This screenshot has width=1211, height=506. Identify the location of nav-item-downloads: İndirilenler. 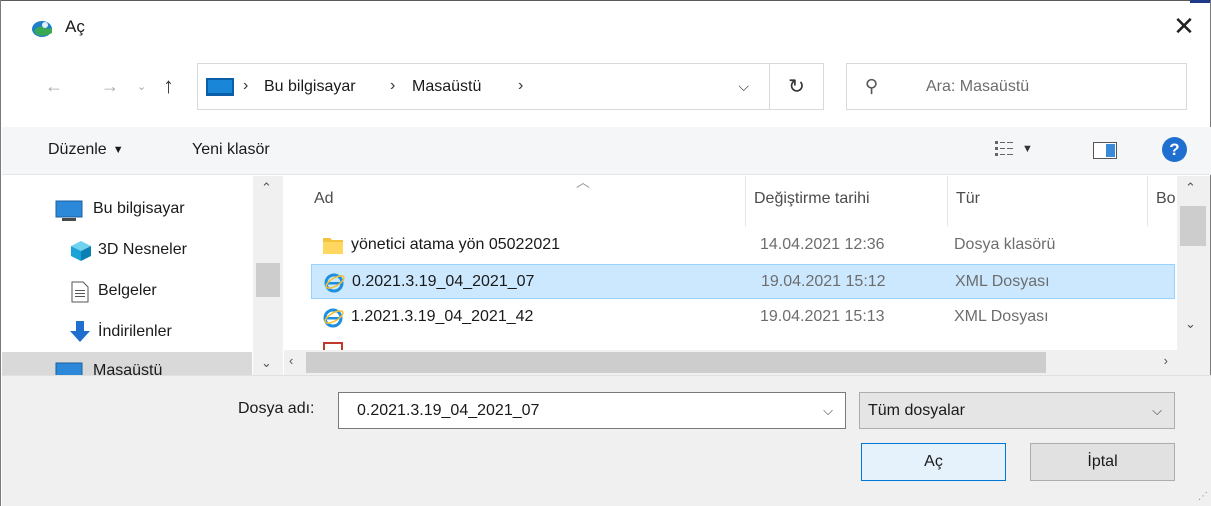
(127, 332).